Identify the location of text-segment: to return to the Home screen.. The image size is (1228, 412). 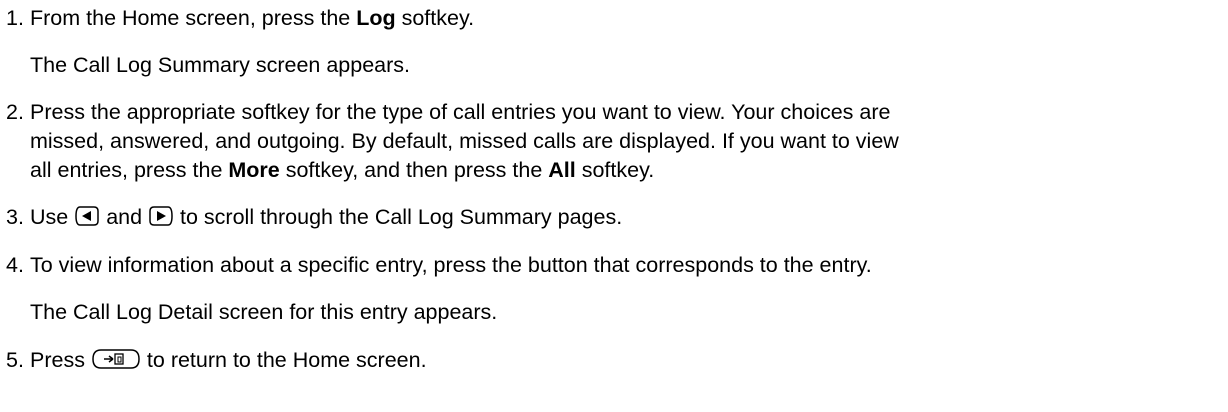
(283, 360).